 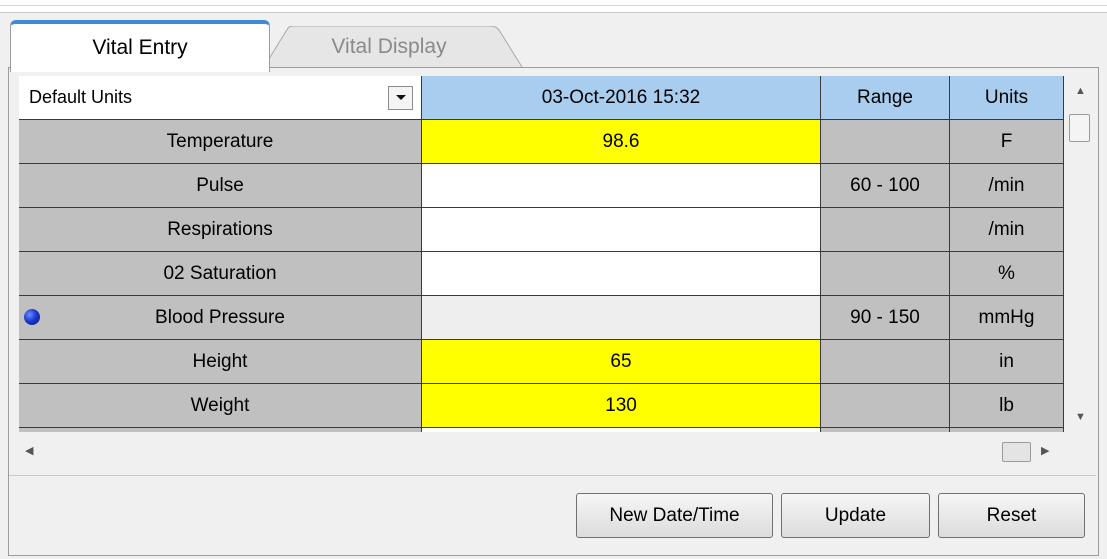 I want to click on value-temperature: 98.6, so click(x=621, y=142).